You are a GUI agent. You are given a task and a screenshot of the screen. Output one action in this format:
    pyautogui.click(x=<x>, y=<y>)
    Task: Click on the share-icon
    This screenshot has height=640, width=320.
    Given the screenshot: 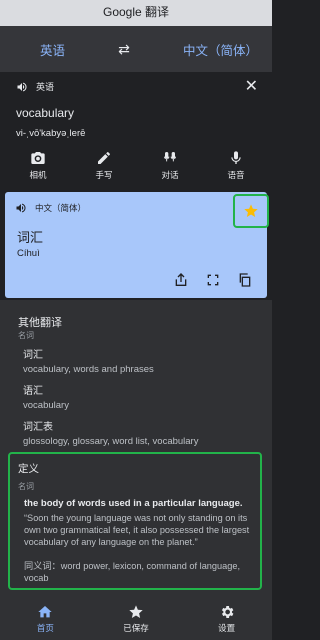 What is the action you would take?
    pyautogui.click(x=181, y=280)
    